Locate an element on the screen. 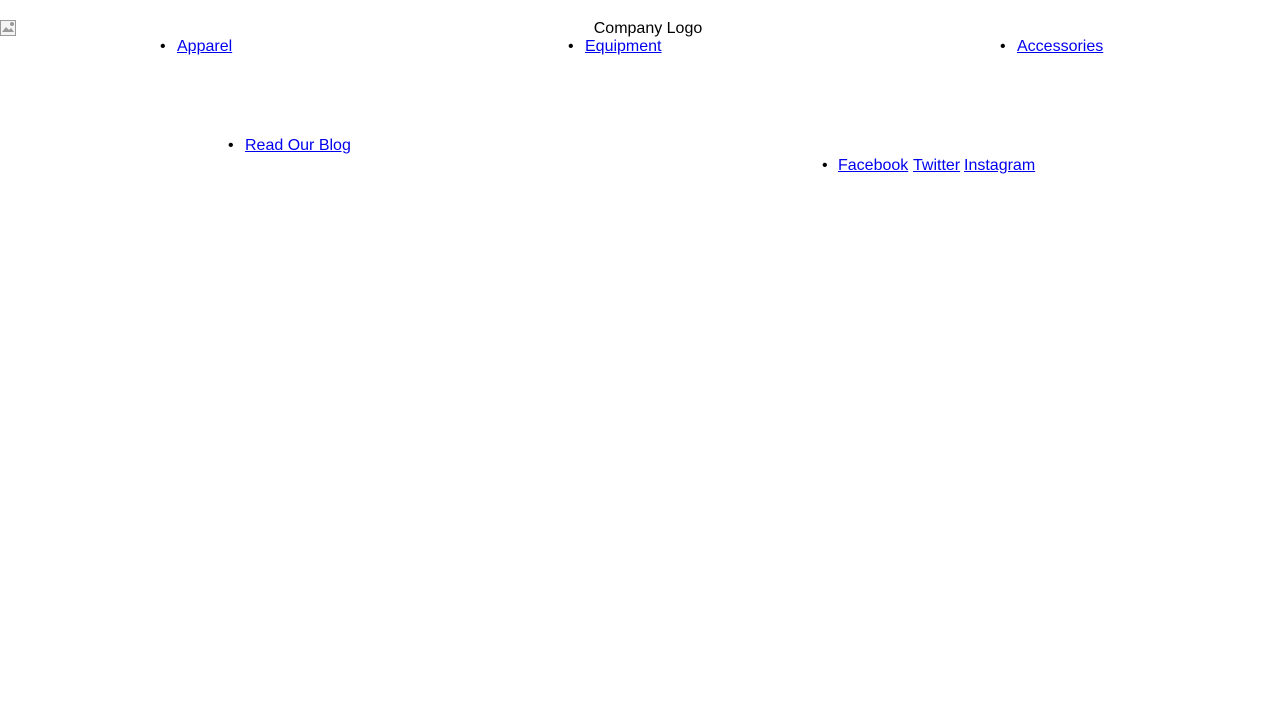  social-links-section: • Facebook Twitter Instagram is located at coordinates (640, 169).